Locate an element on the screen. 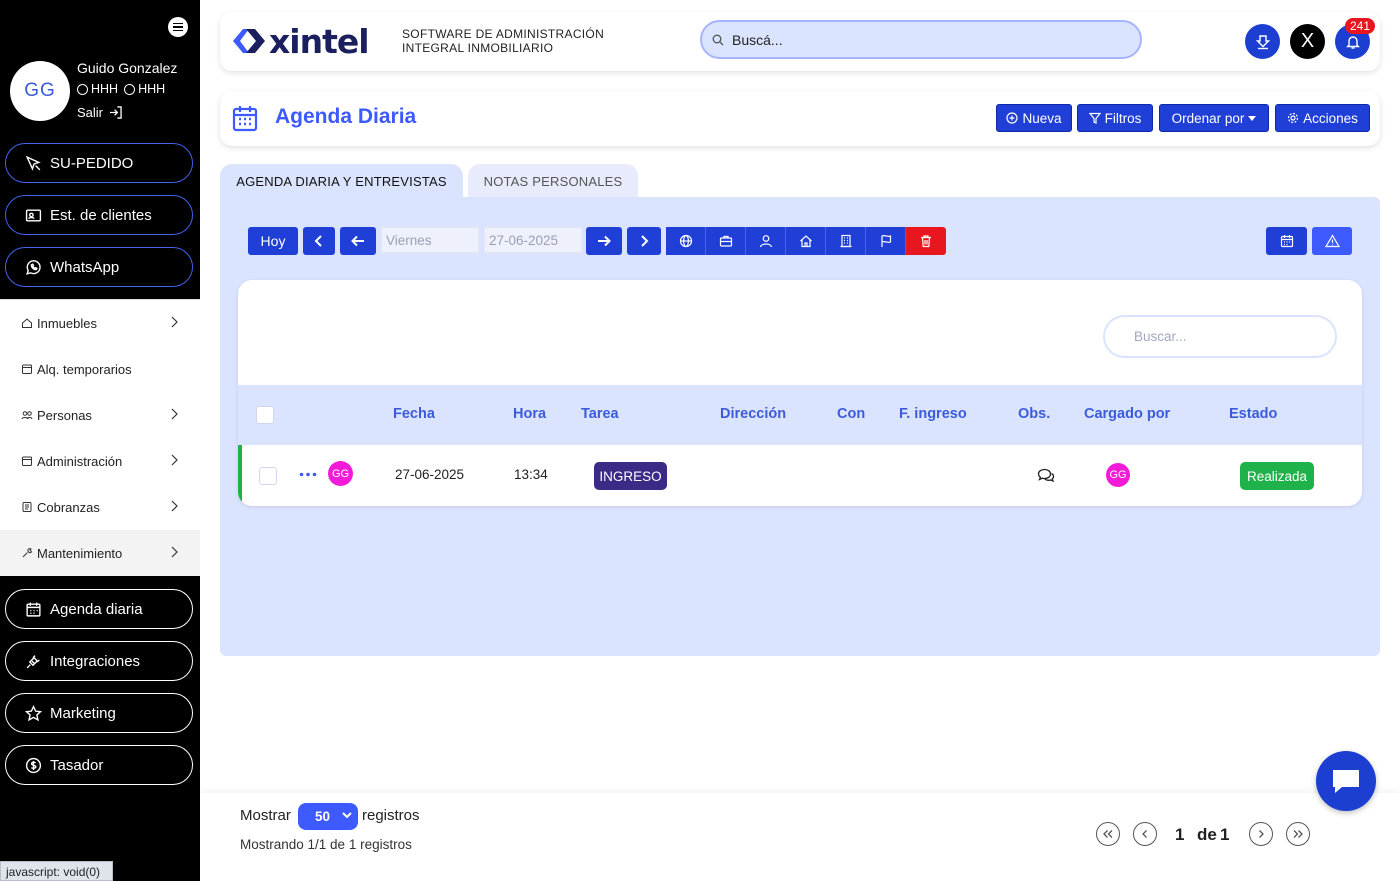  day-name-field: Viernes is located at coordinates (430, 240).